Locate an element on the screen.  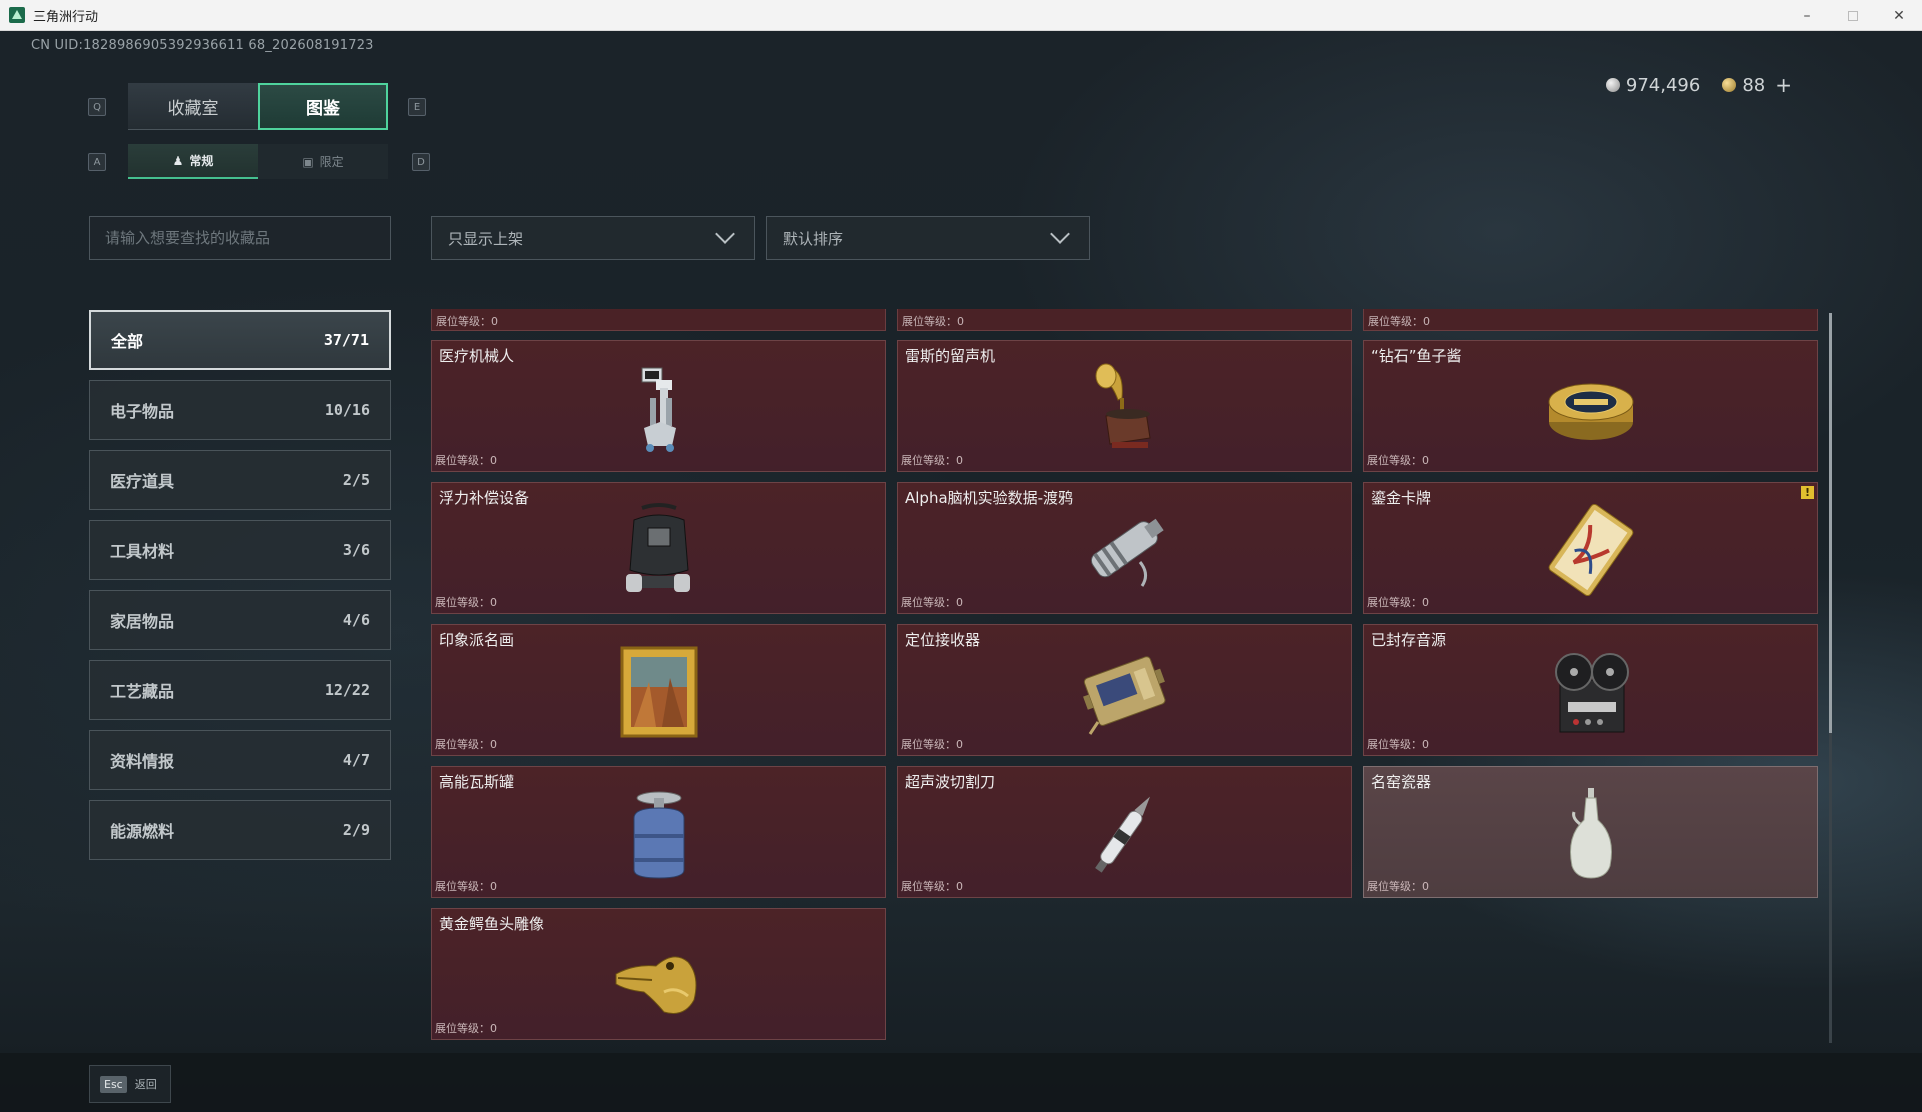
category-label: 资料情报 is located at coordinates (142, 761).